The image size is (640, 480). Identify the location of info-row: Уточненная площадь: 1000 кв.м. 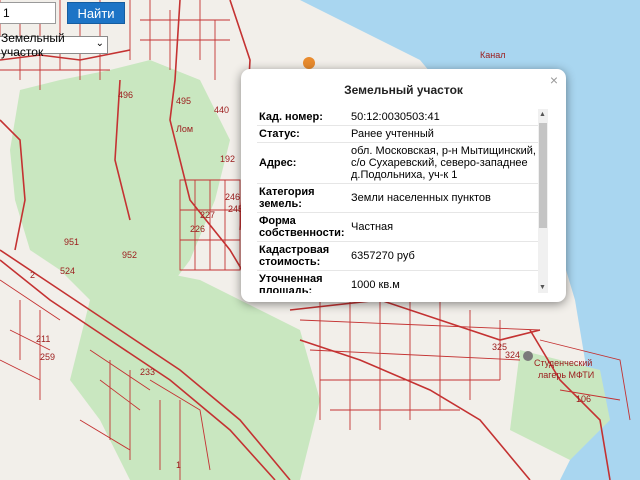
(398, 281).